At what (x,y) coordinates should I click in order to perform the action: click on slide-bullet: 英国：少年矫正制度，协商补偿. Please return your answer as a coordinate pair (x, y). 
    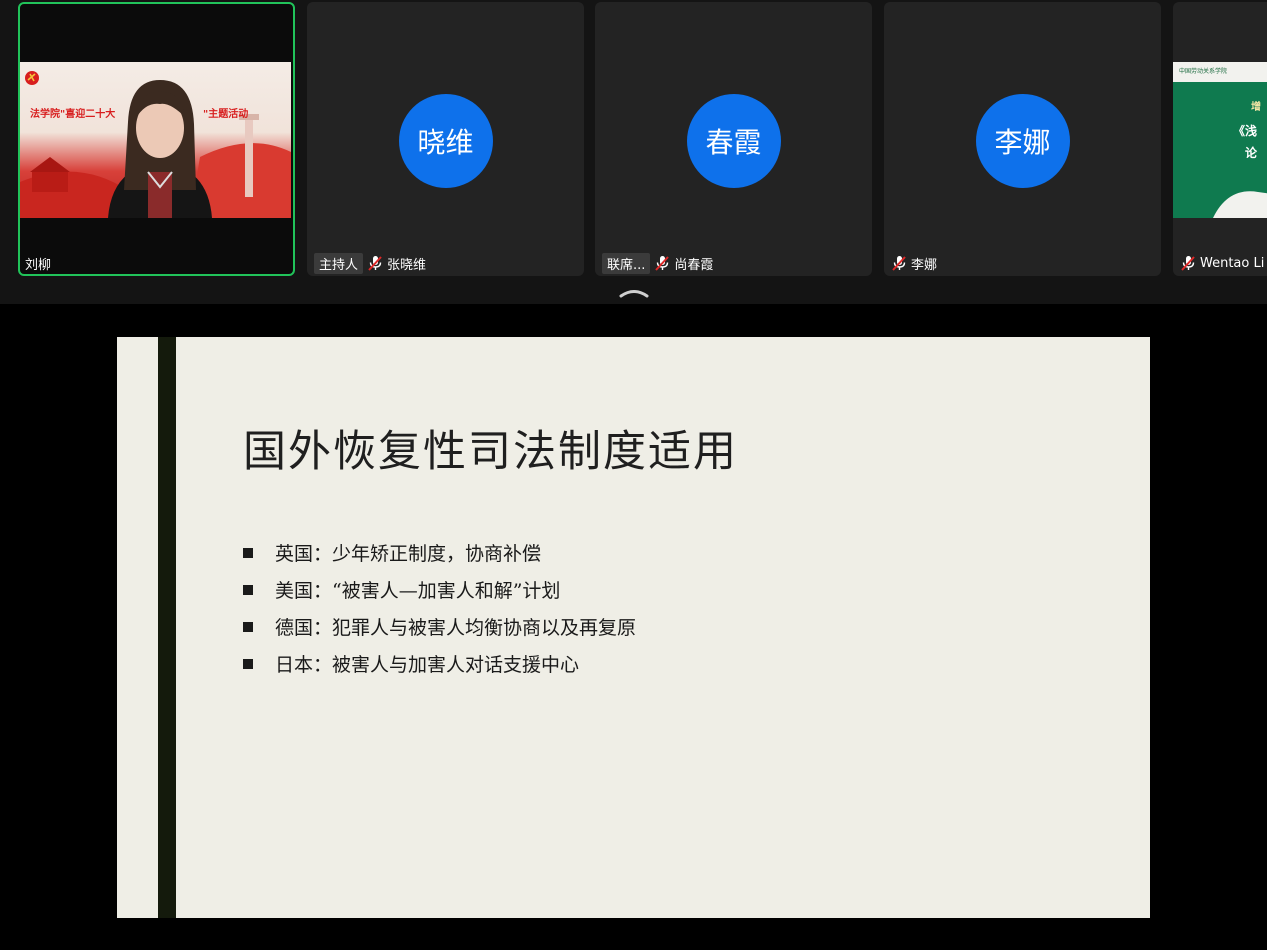
    Looking at the image, I should click on (439, 552).